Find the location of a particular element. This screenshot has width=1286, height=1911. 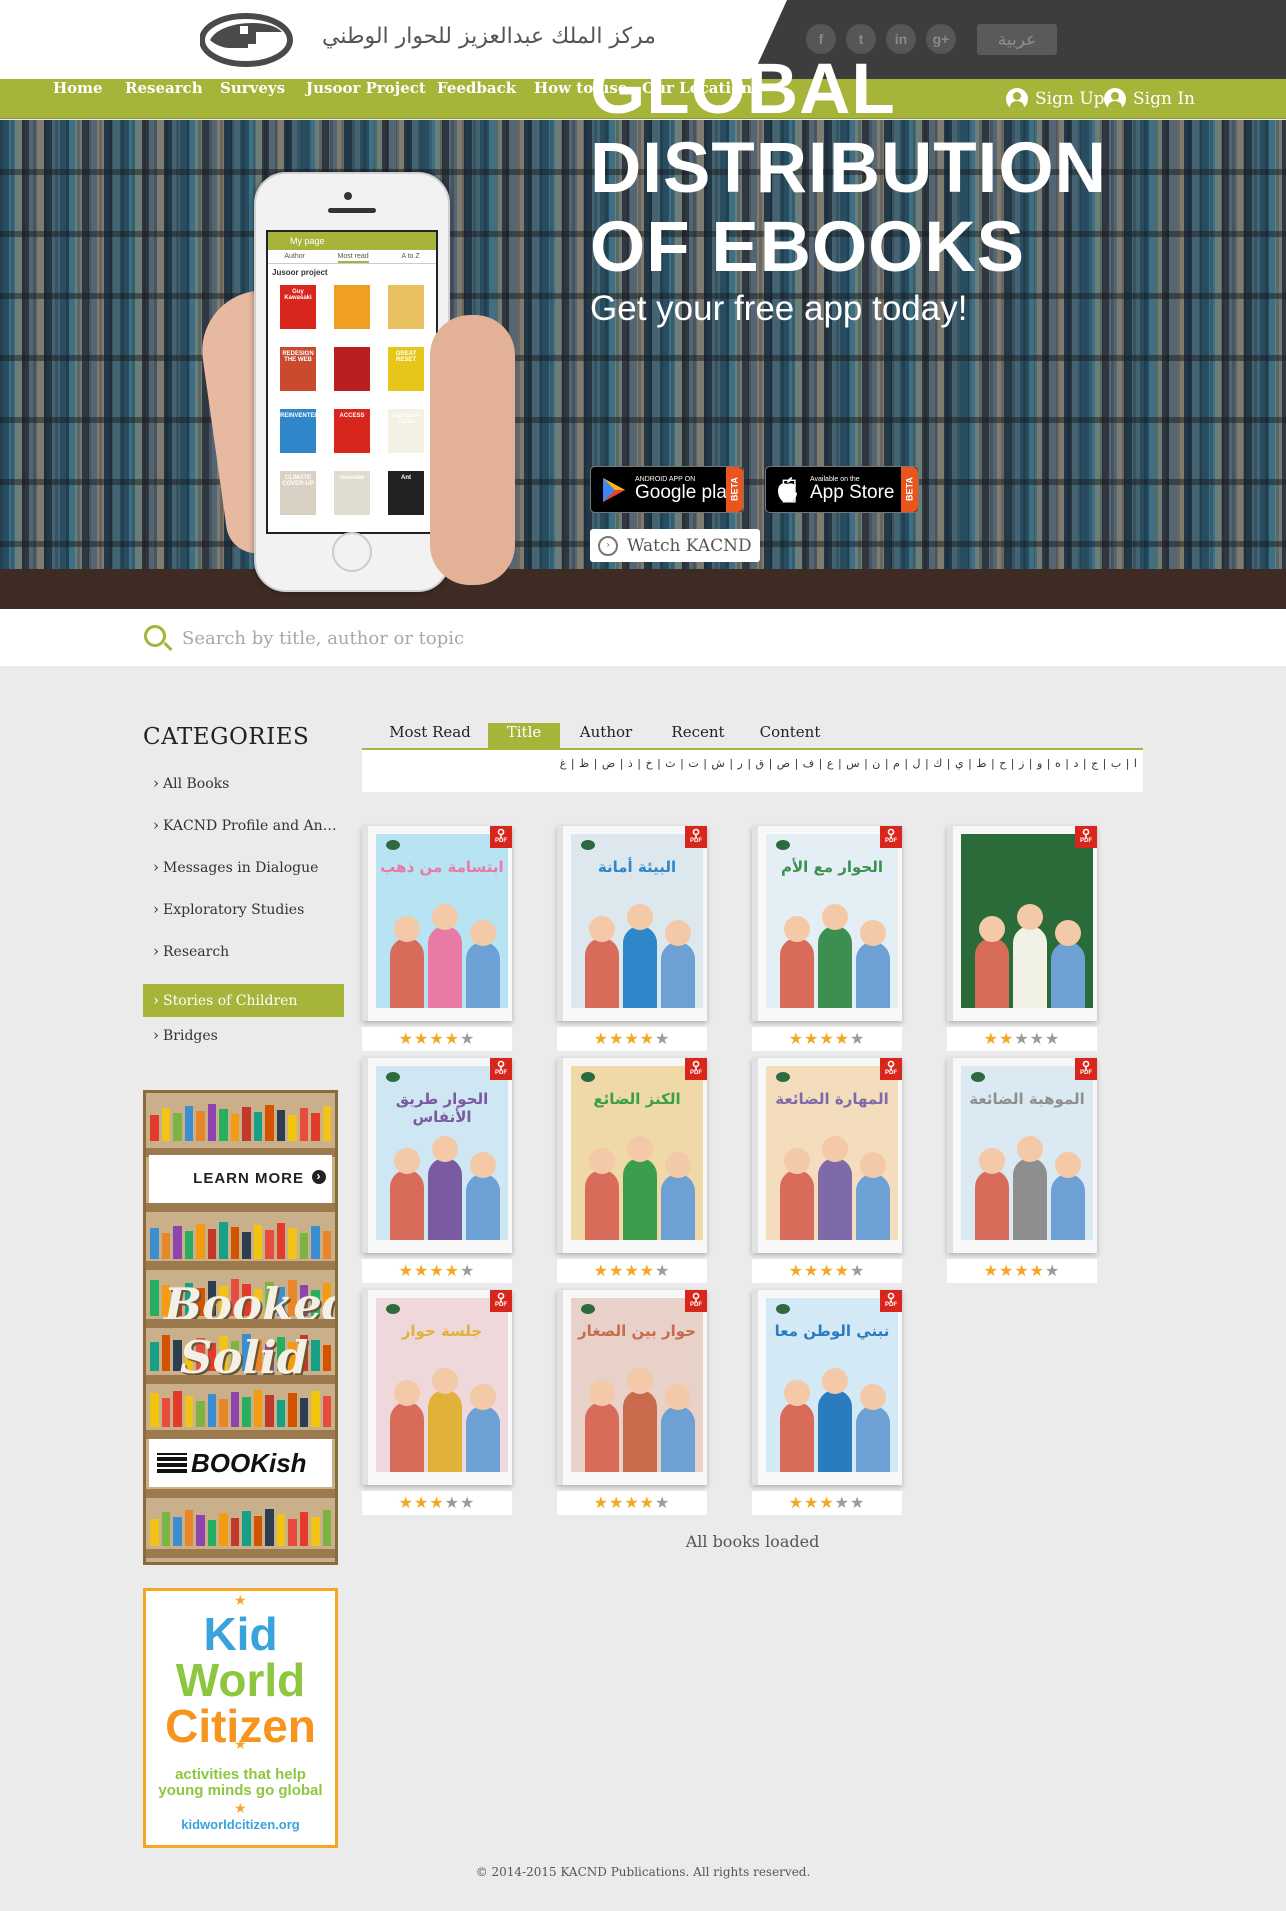

book-cover: البيئة أمانة PDF is located at coordinates (632, 920).